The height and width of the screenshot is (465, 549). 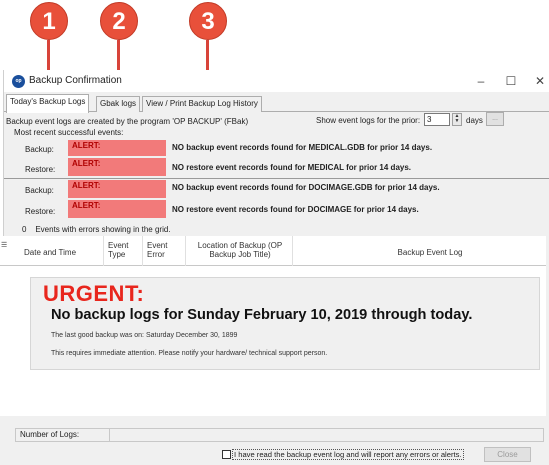 What do you see at coordinates (118, 104) in the screenshot?
I see `tab-gbak-logs: Gbak logs` at bounding box center [118, 104].